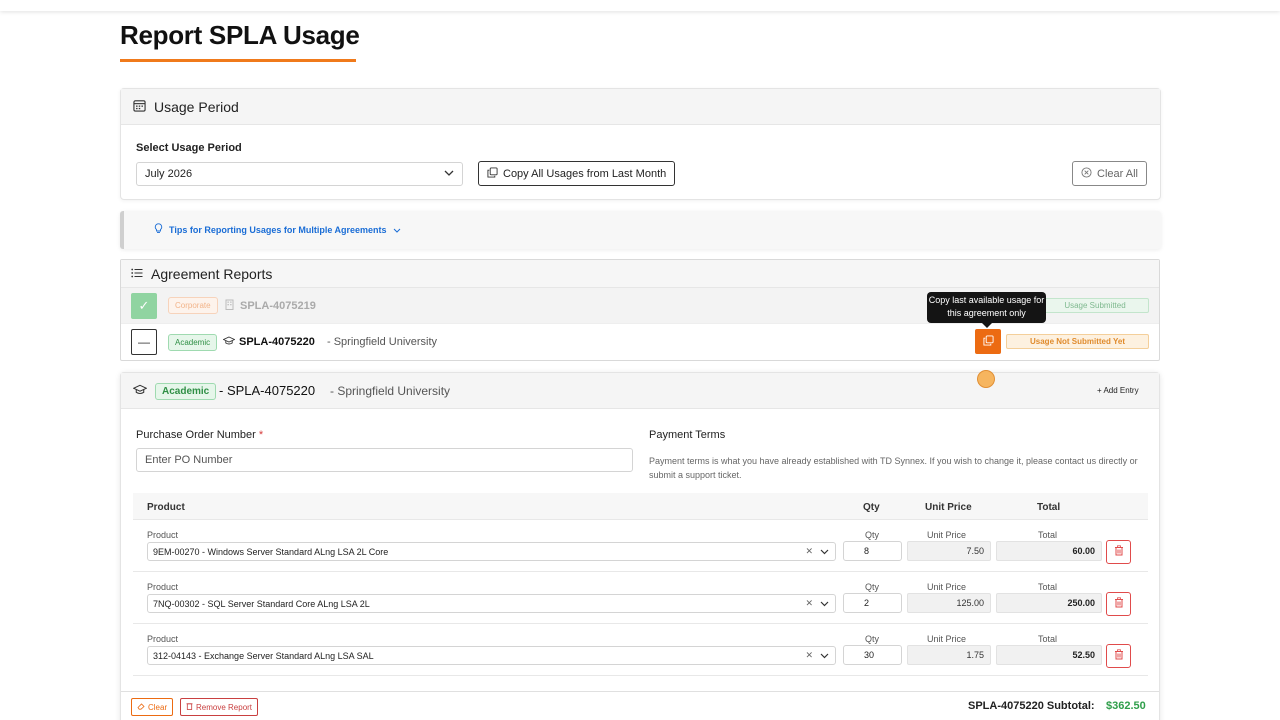  What do you see at coordinates (189, 148) in the screenshot?
I see `select-usage-period-label: Select Usage Period` at bounding box center [189, 148].